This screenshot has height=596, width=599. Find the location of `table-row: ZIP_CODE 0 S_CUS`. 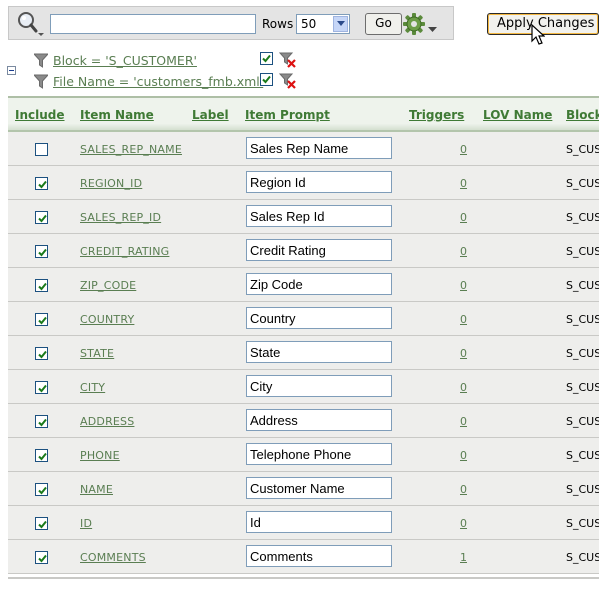

table-row: ZIP_CODE 0 S_CUS is located at coordinates (303, 285).